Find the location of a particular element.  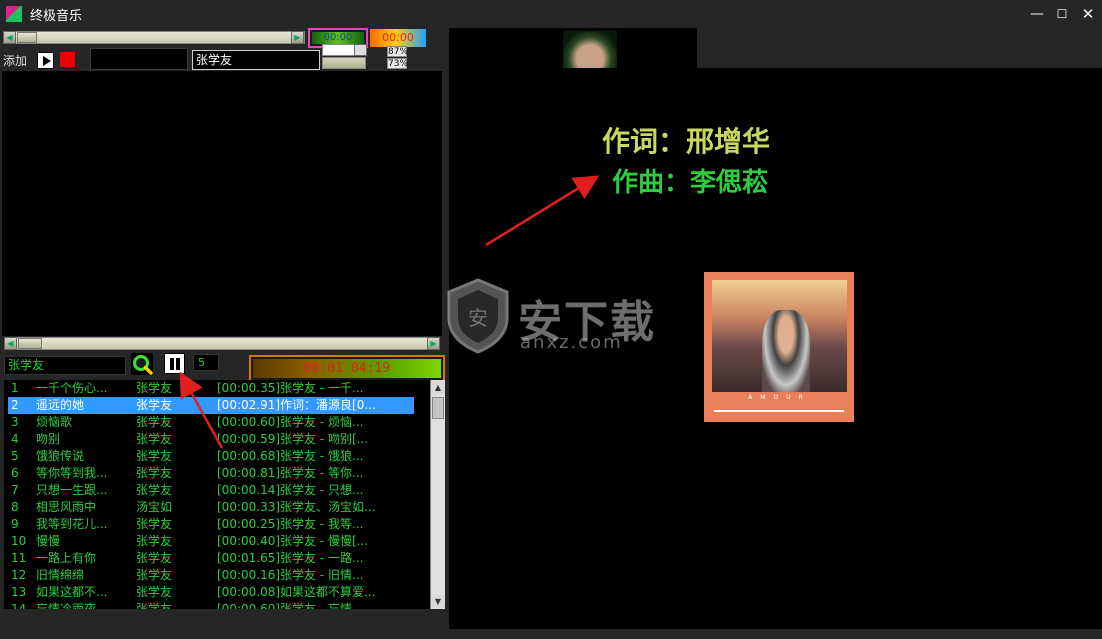

row-title: 旧情绵绵 is located at coordinates (60, 575).